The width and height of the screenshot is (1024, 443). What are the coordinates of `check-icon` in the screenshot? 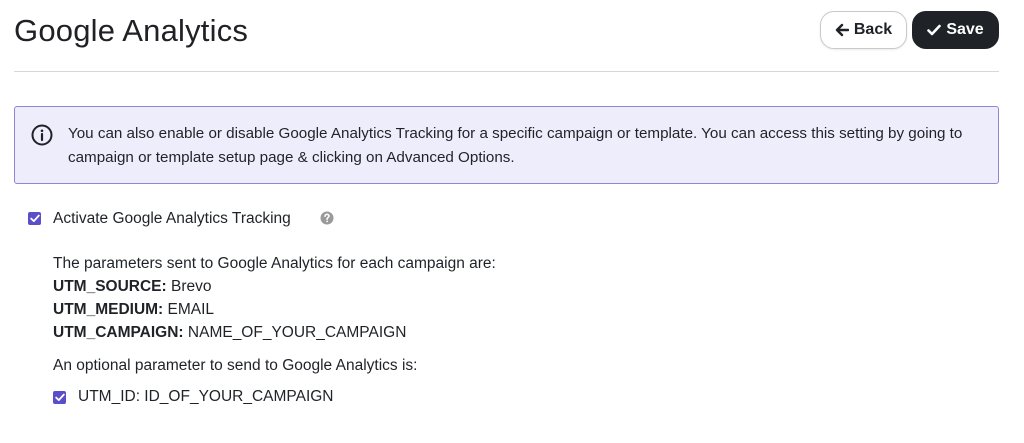 It's located at (934, 30).